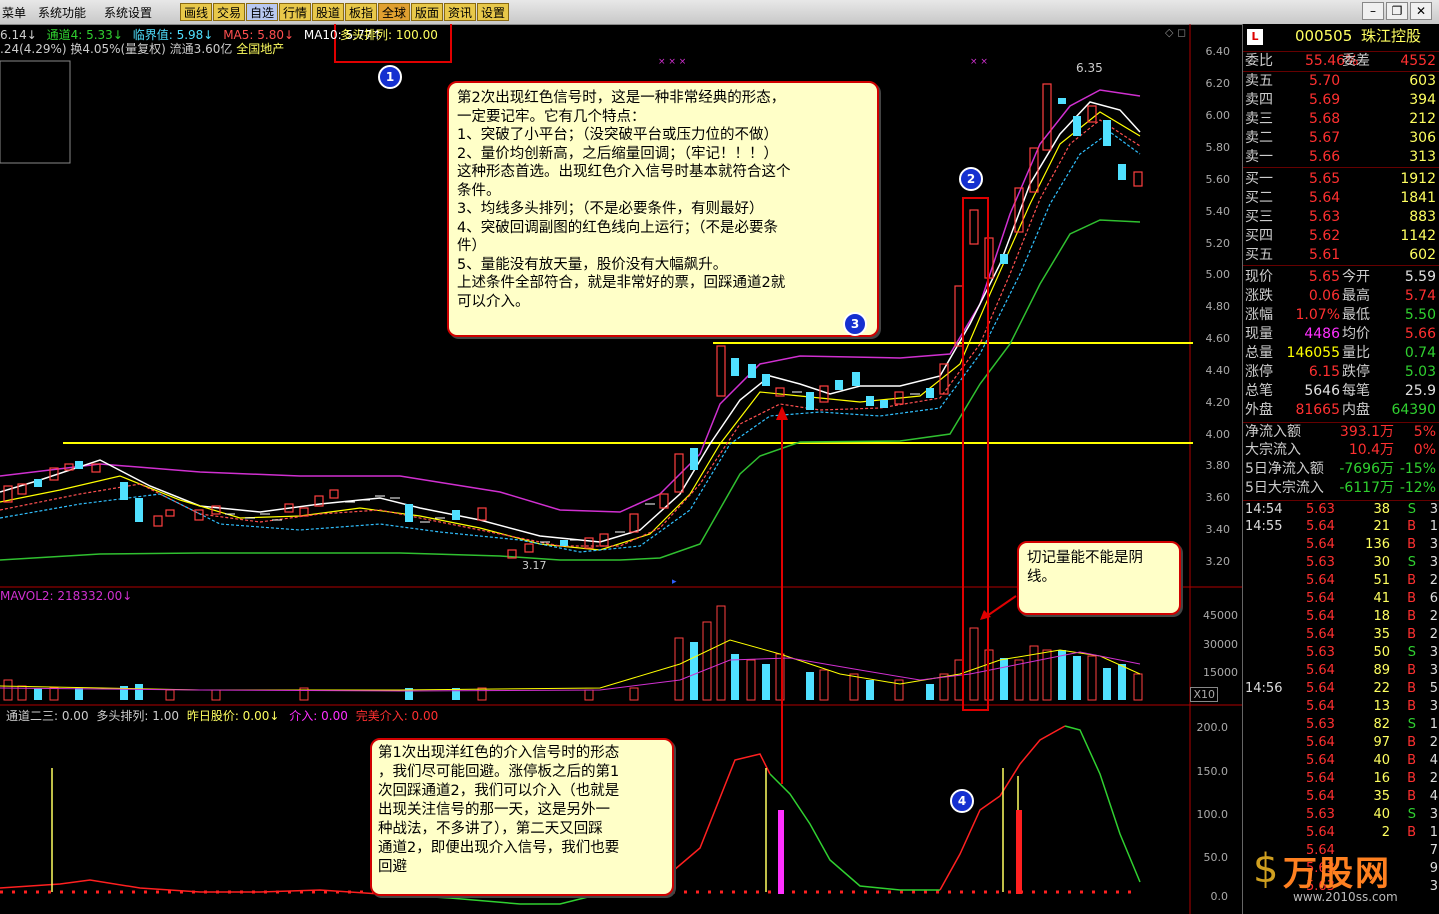  Describe the element at coordinates (534, 565) in the screenshot. I see `low-price-label: 3.17` at that location.